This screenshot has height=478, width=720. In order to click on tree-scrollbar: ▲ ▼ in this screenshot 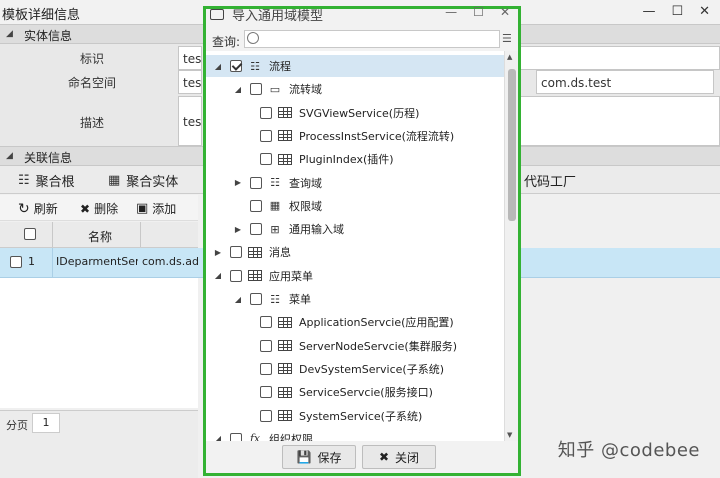, I will do `click(511, 246)`.